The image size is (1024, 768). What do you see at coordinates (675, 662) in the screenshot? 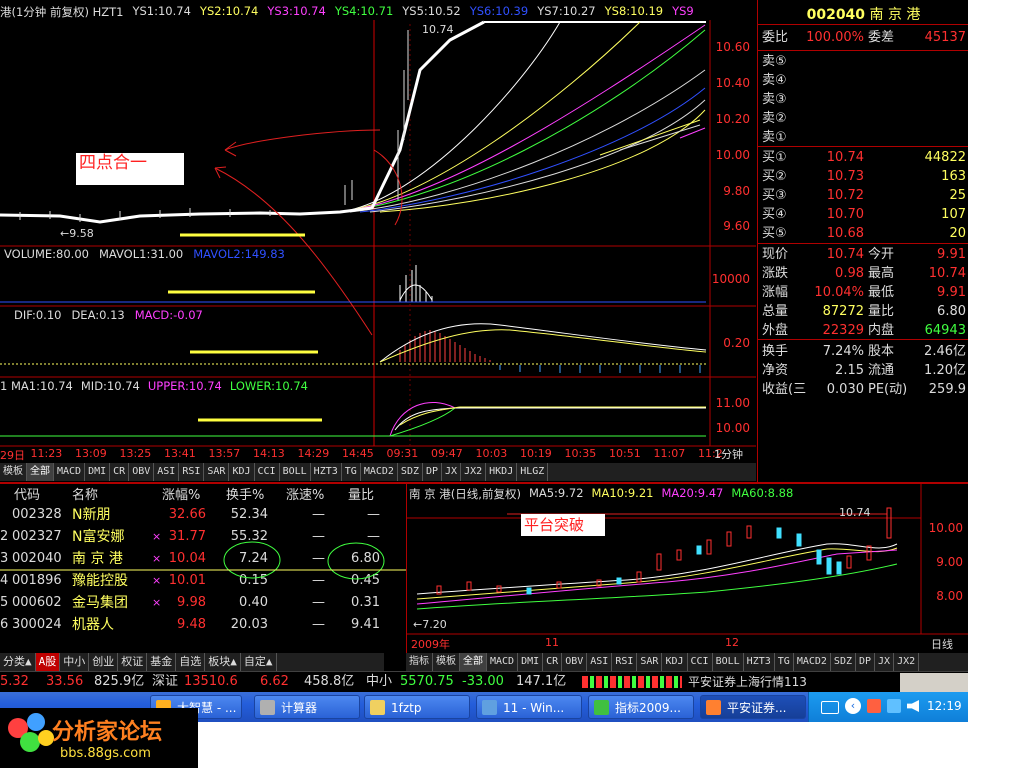
I see `tab-10: KDJ` at bounding box center [675, 662].